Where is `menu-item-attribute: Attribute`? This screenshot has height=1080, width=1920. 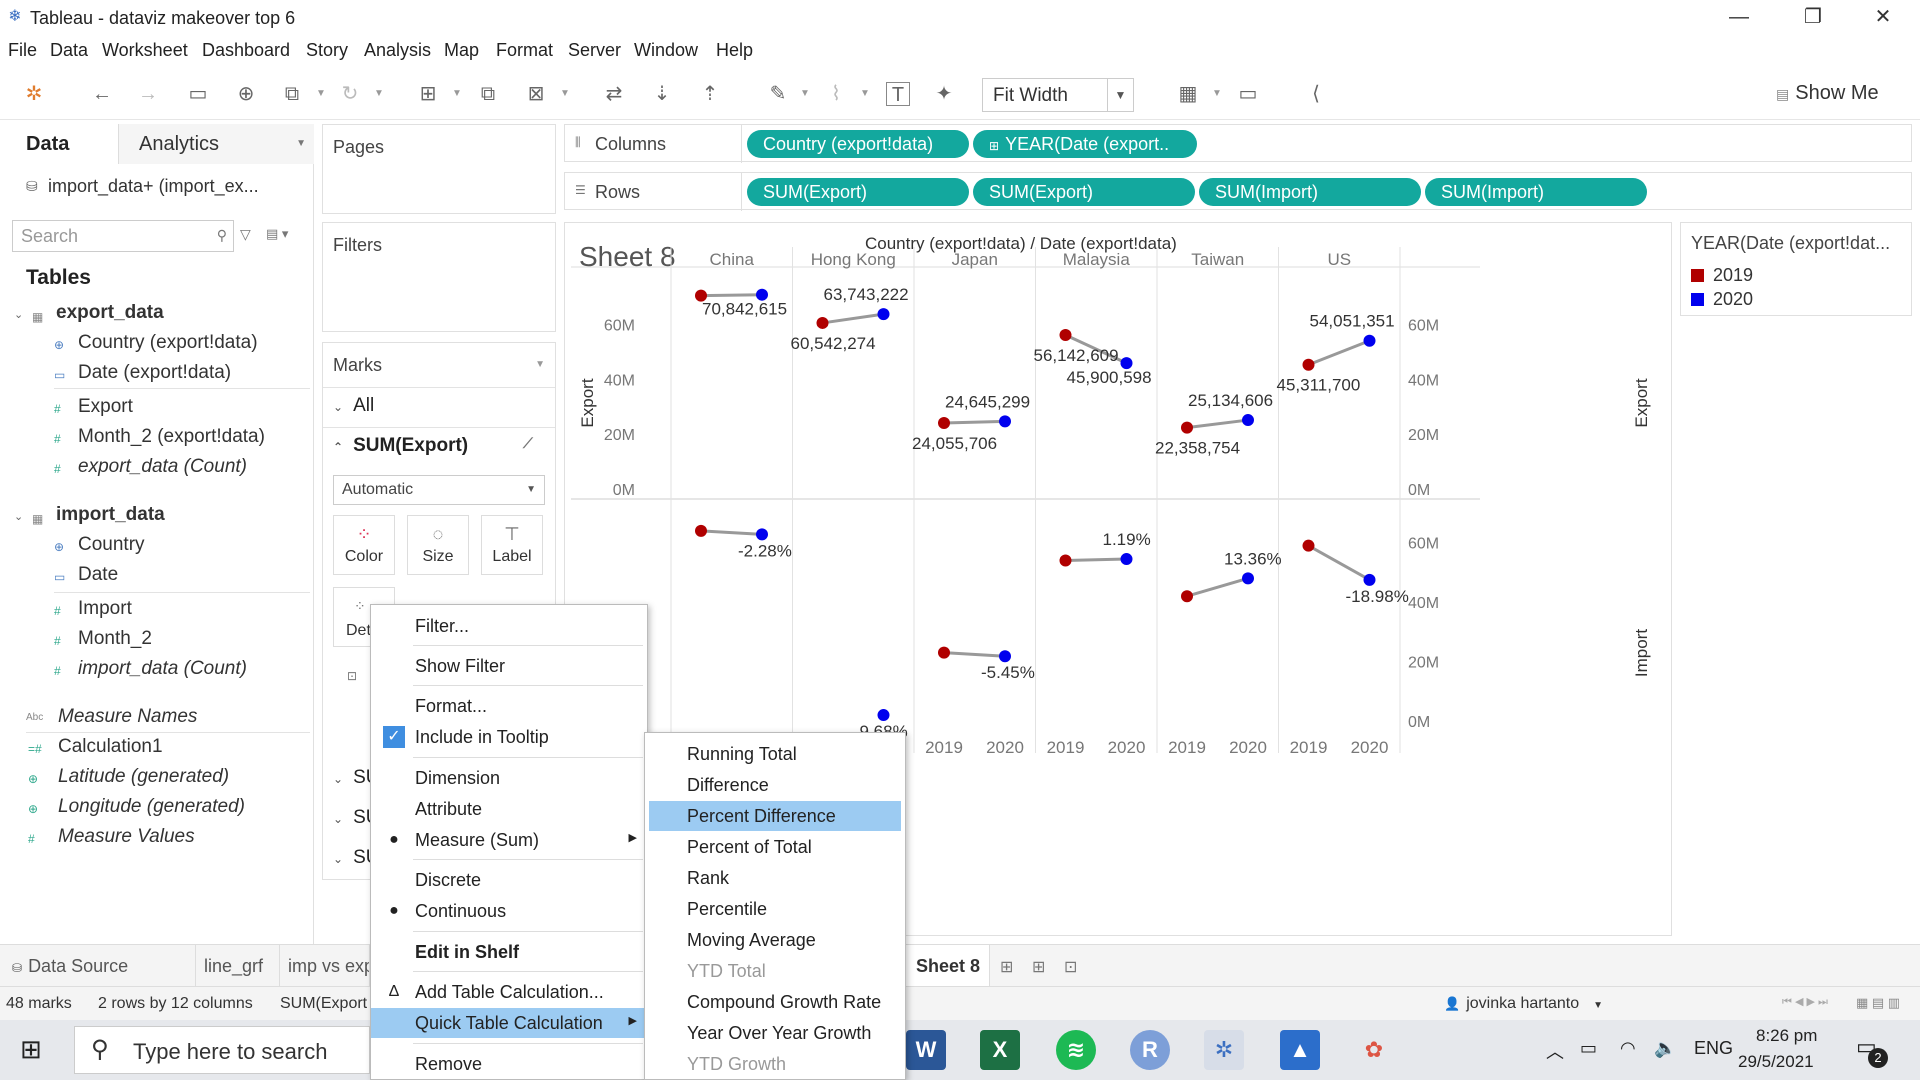
menu-item-attribute: Attribute is located at coordinates (509, 809).